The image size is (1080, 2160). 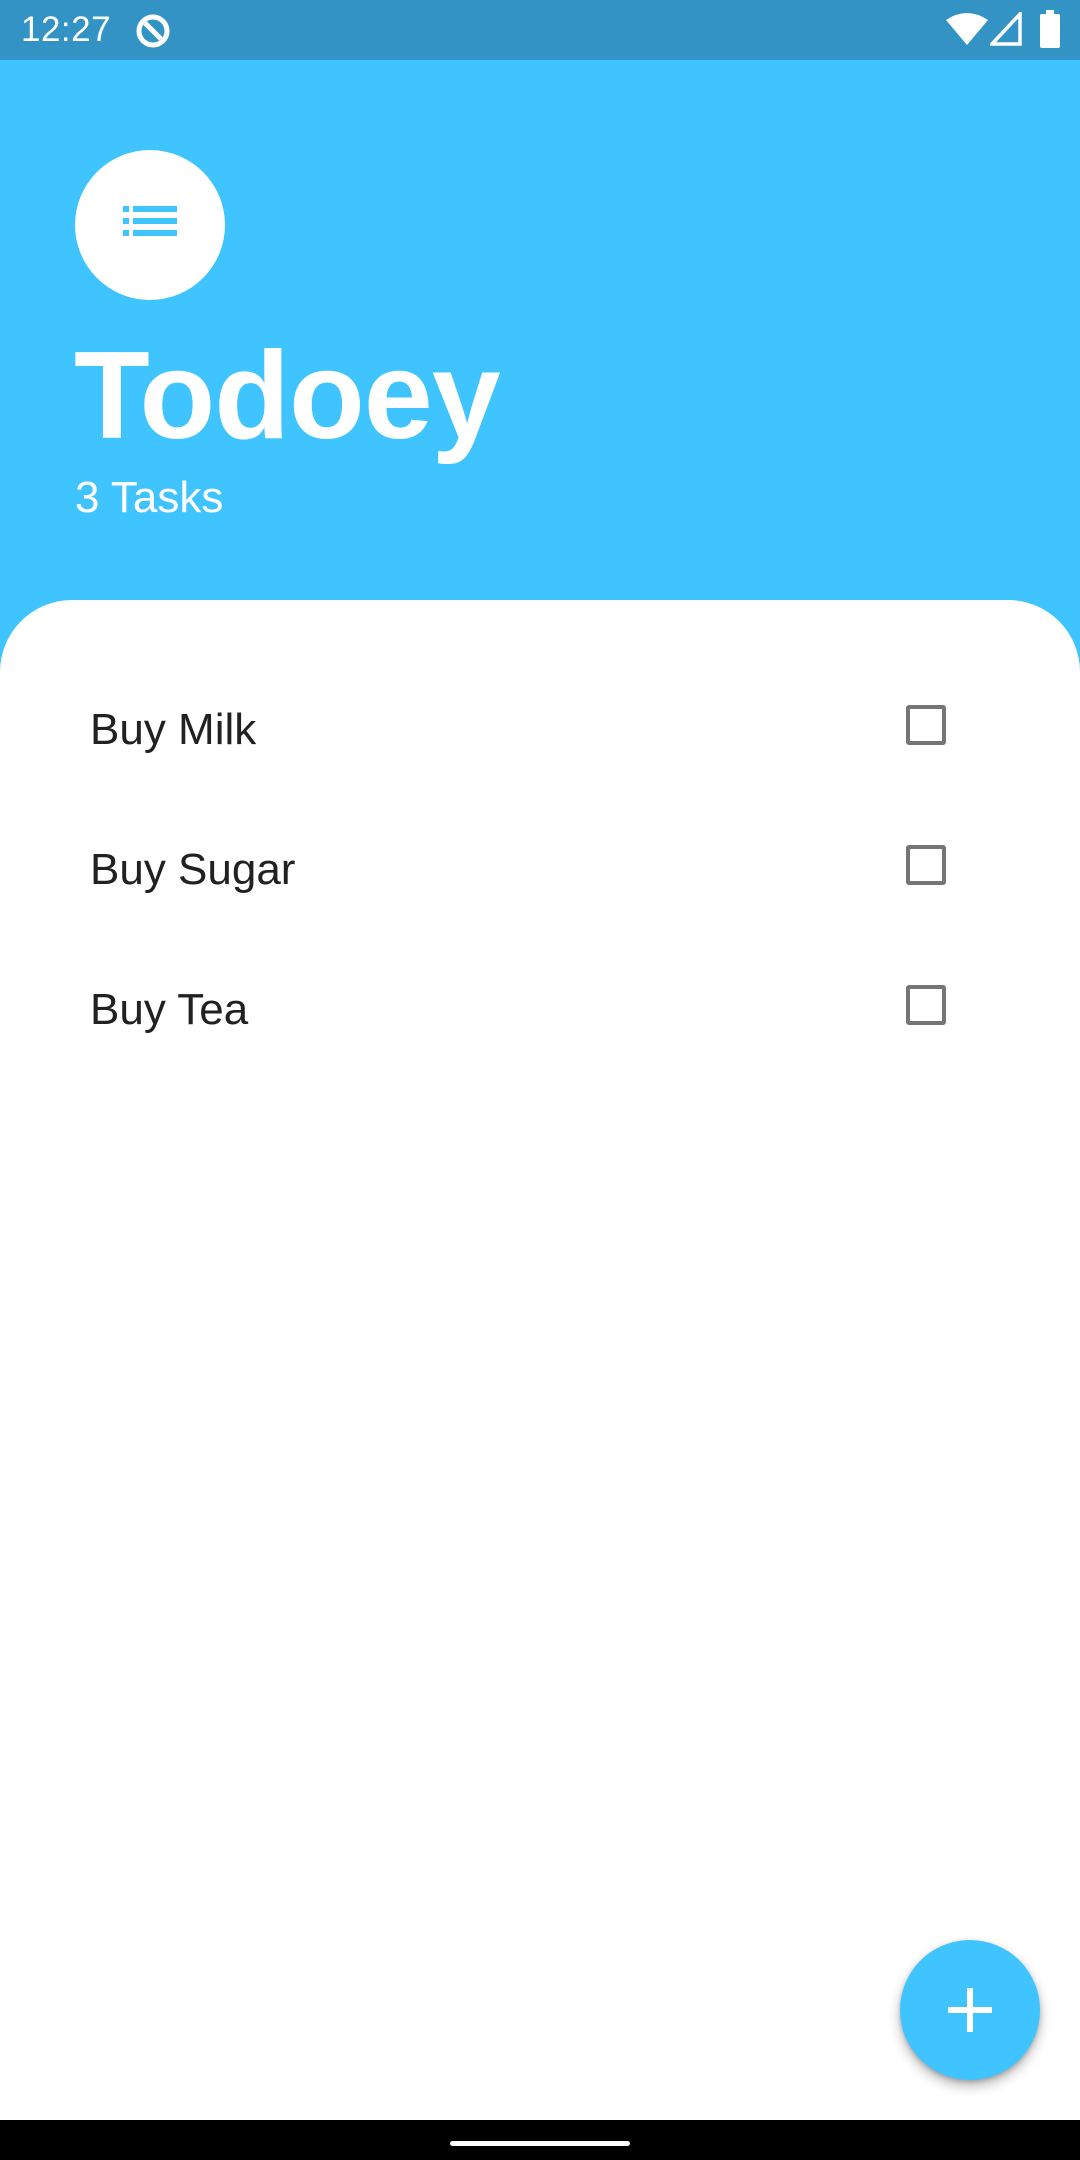 I want to click on list-icon, so click(x=150, y=221).